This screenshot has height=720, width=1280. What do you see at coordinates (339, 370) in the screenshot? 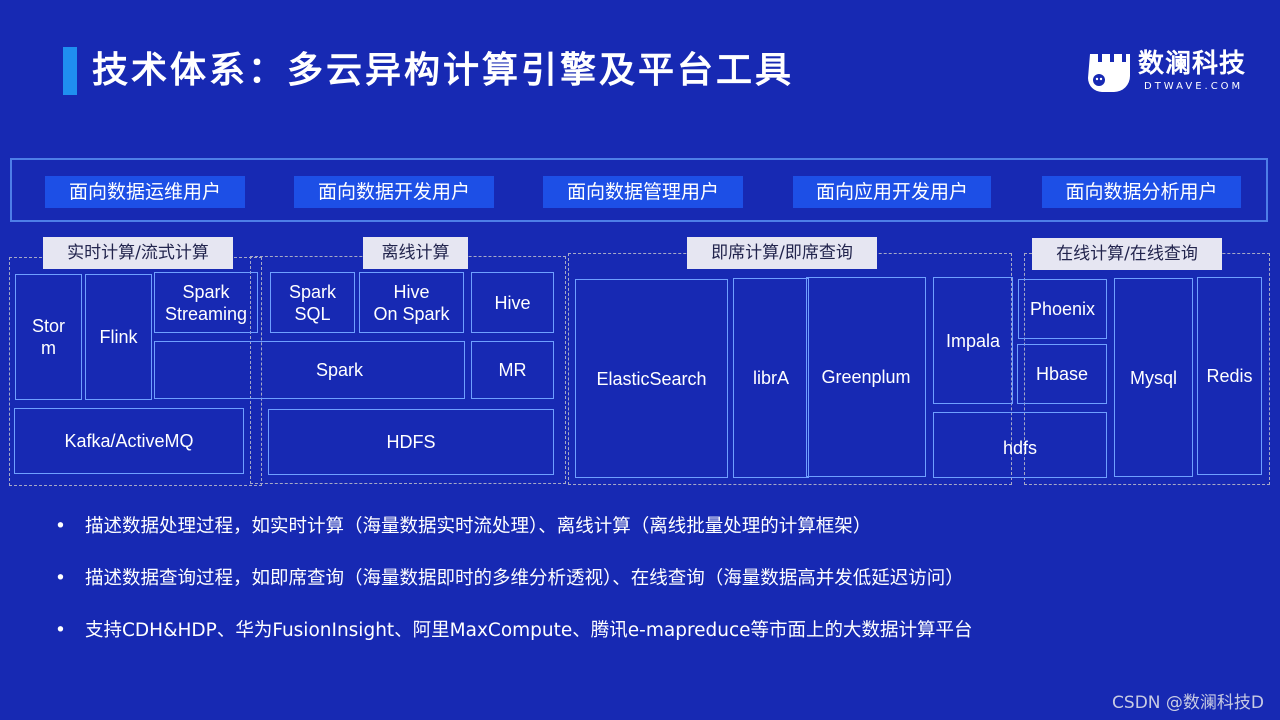
I see `component-spark-label: Spark` at bounding box center [339, 370].